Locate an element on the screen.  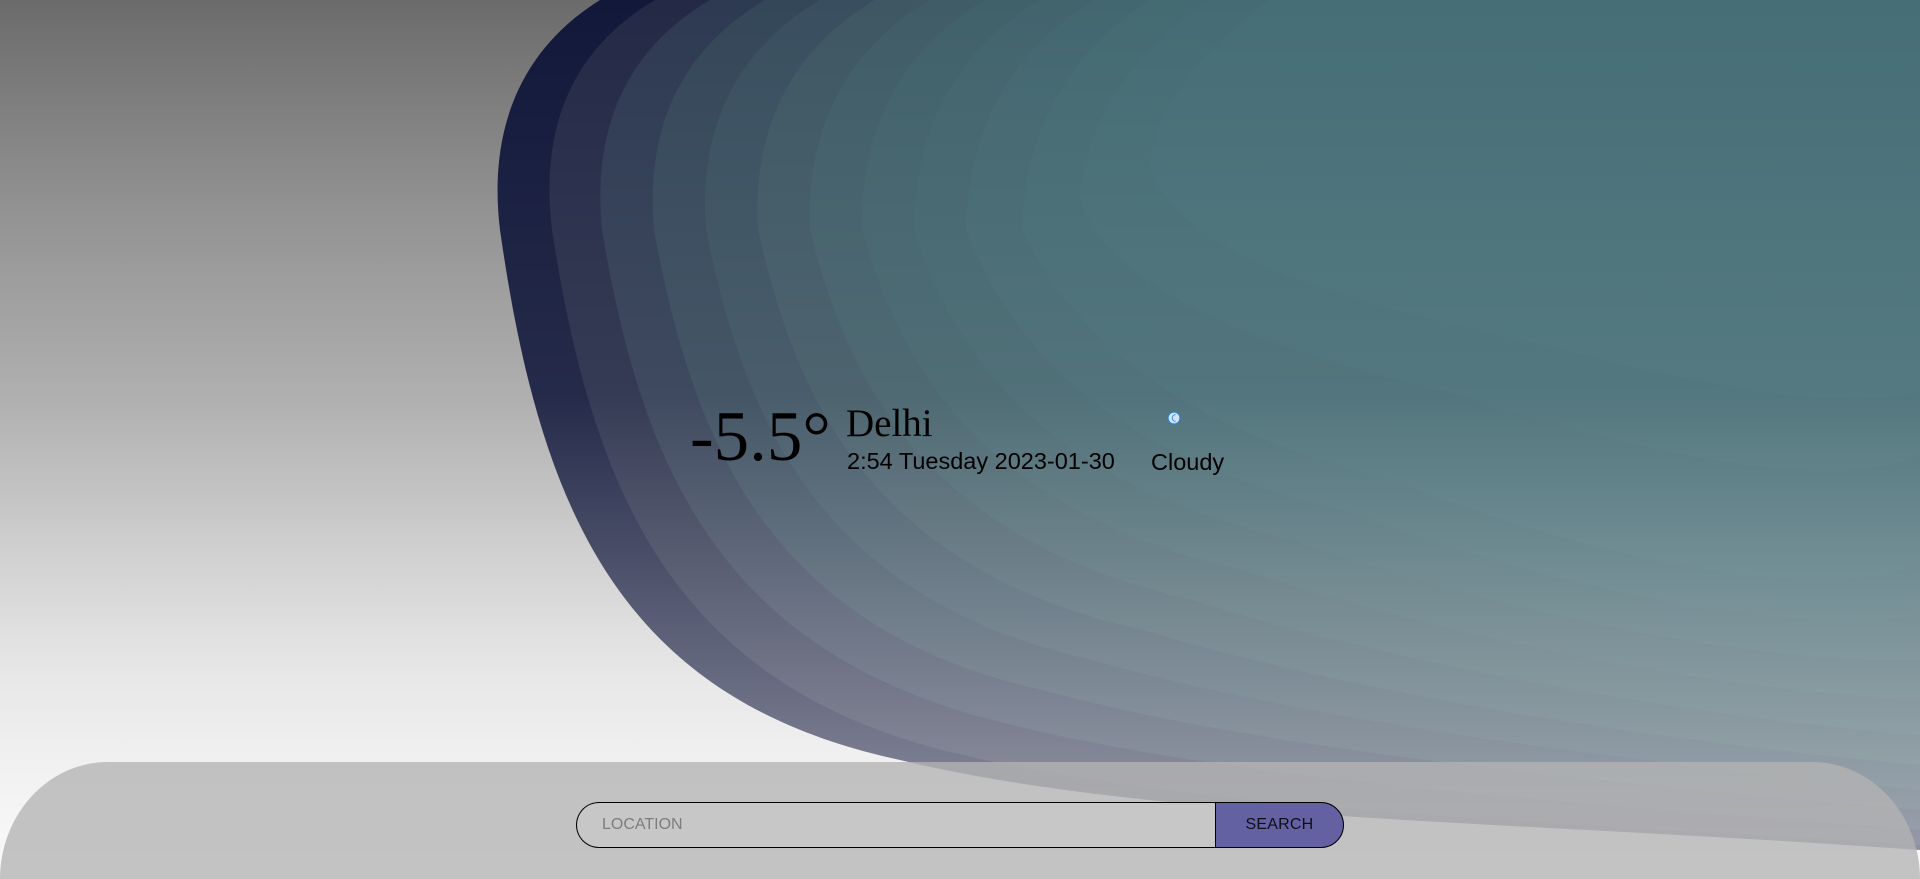
condition-text: Cloudy is located at coordinates (1188, 462).